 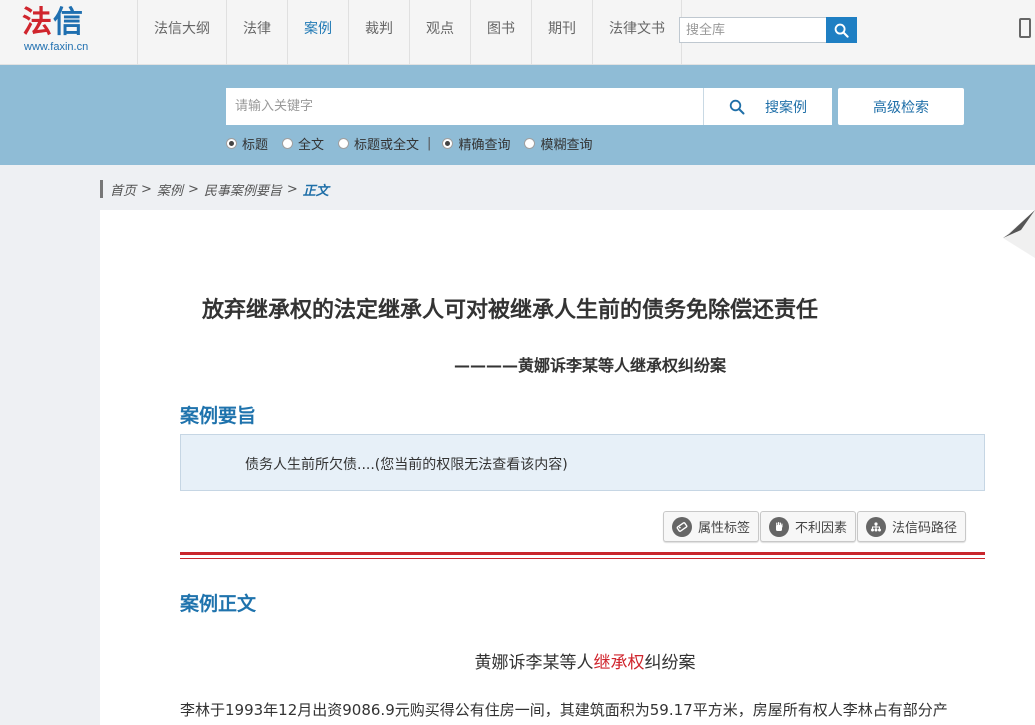 What do you see at coordinates (56, 47) in the screenshot?
I see `logo-url: www.faxin.cn` at bounding box center [56, 47].